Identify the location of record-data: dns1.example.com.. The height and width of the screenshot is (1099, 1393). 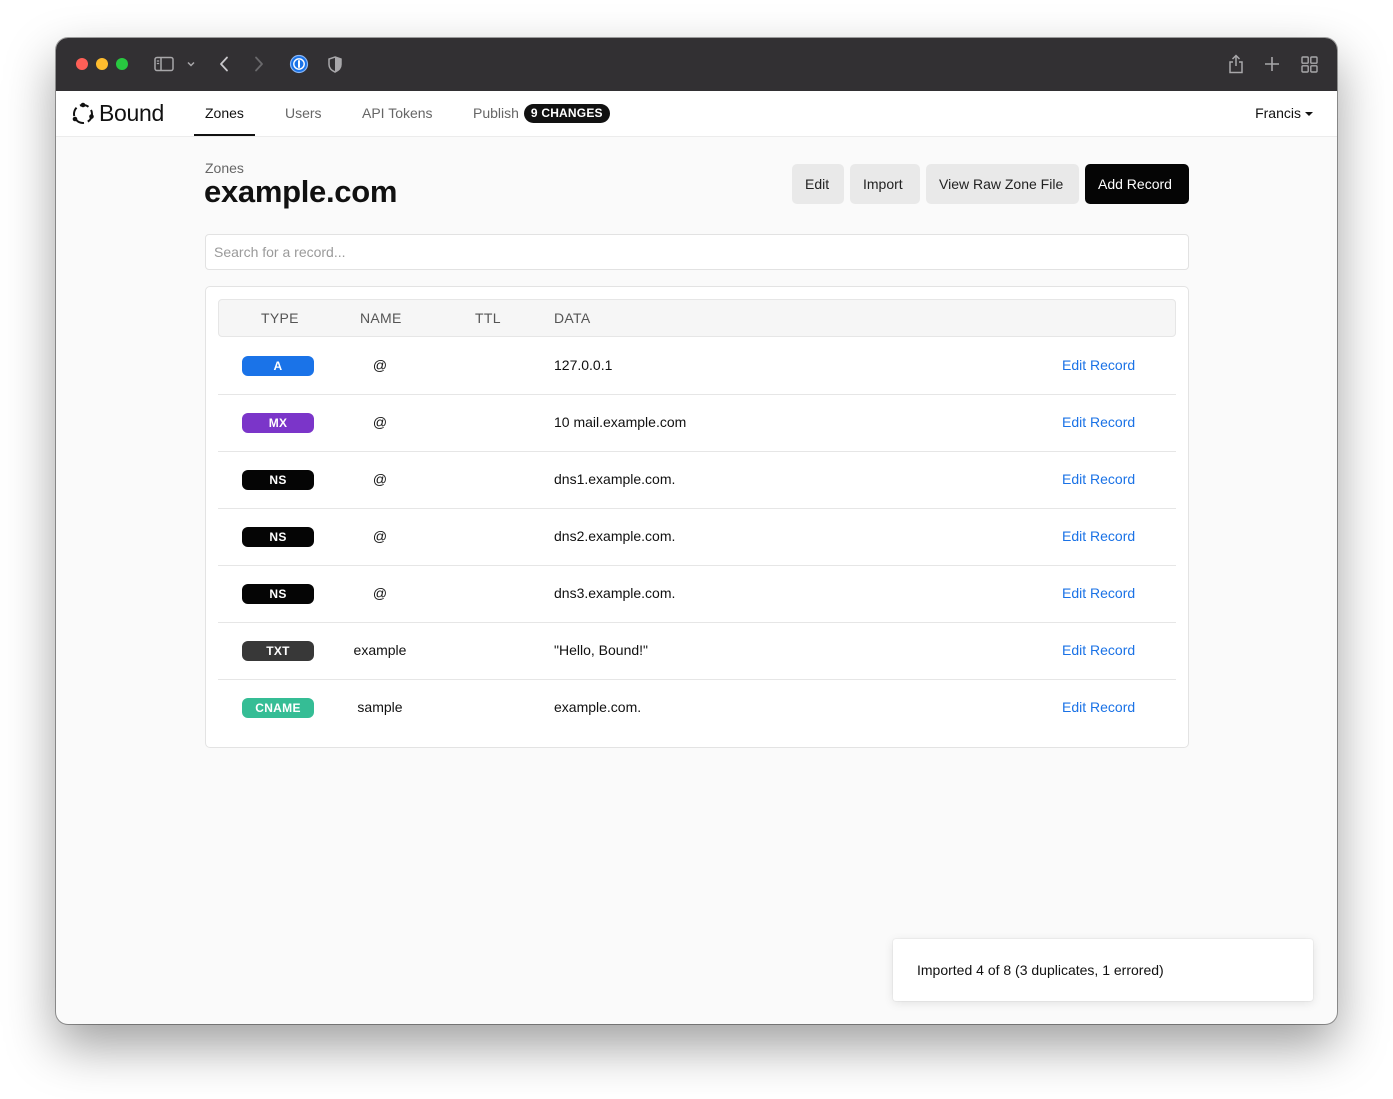
(615, 479).